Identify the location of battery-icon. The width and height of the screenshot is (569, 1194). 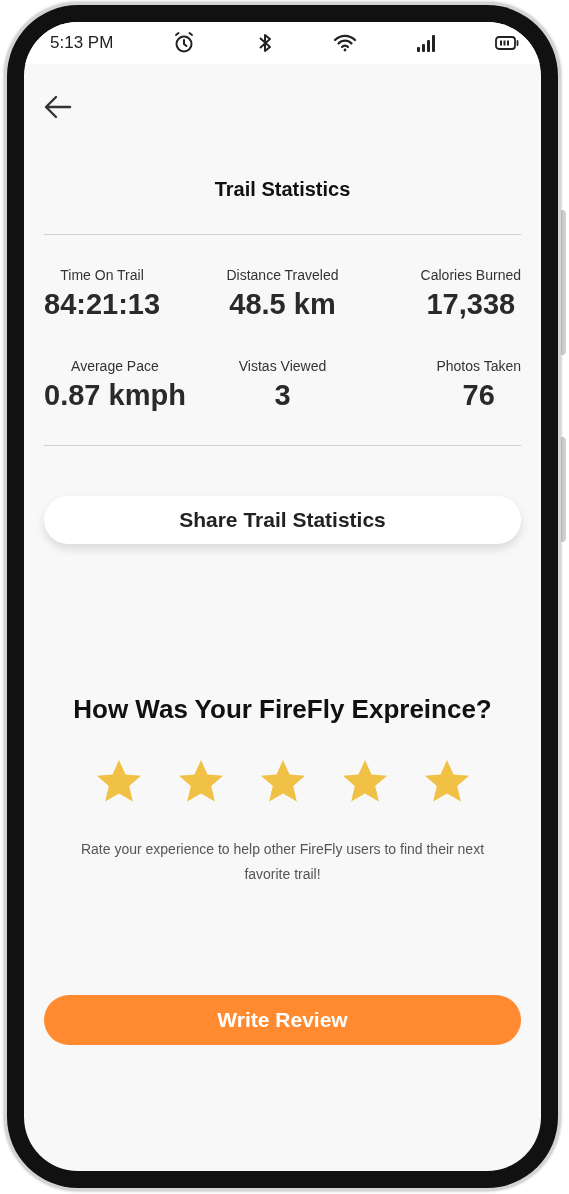
(506, 43).